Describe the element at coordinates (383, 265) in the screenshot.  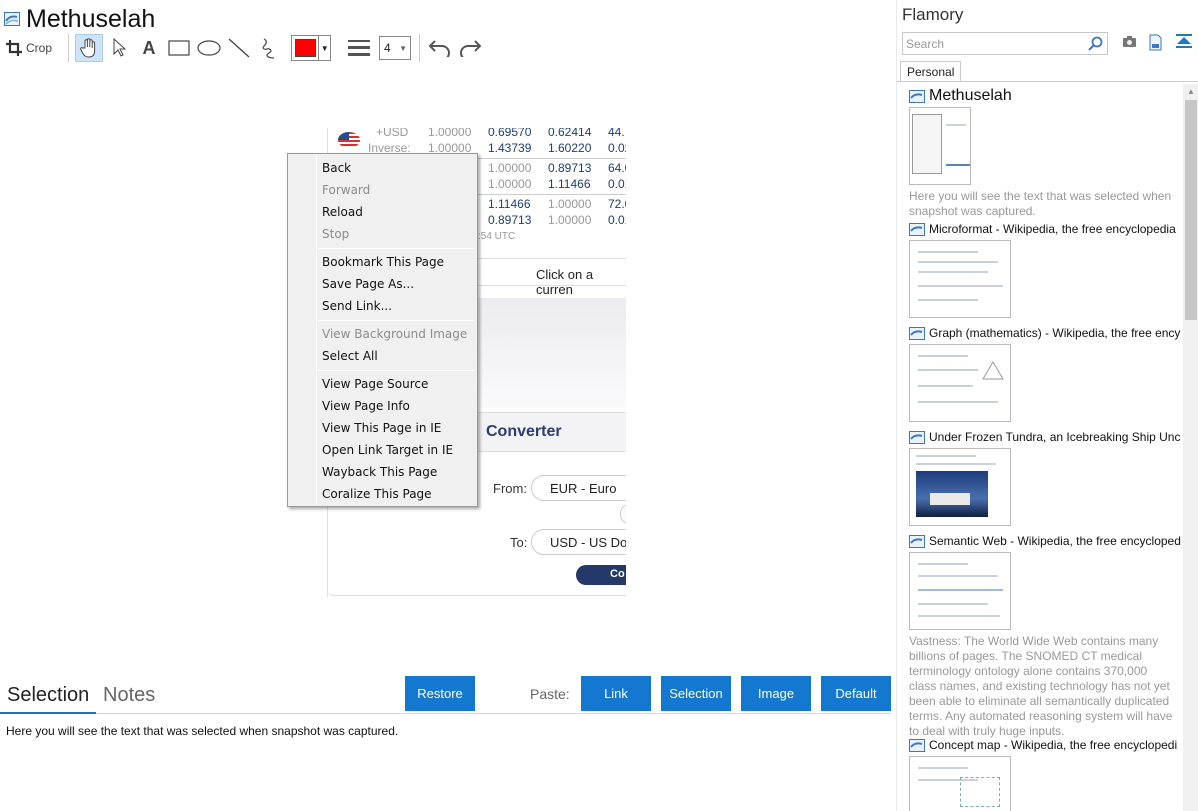
I see `menu-item-bookmark: Bookmark This Page` at that location.